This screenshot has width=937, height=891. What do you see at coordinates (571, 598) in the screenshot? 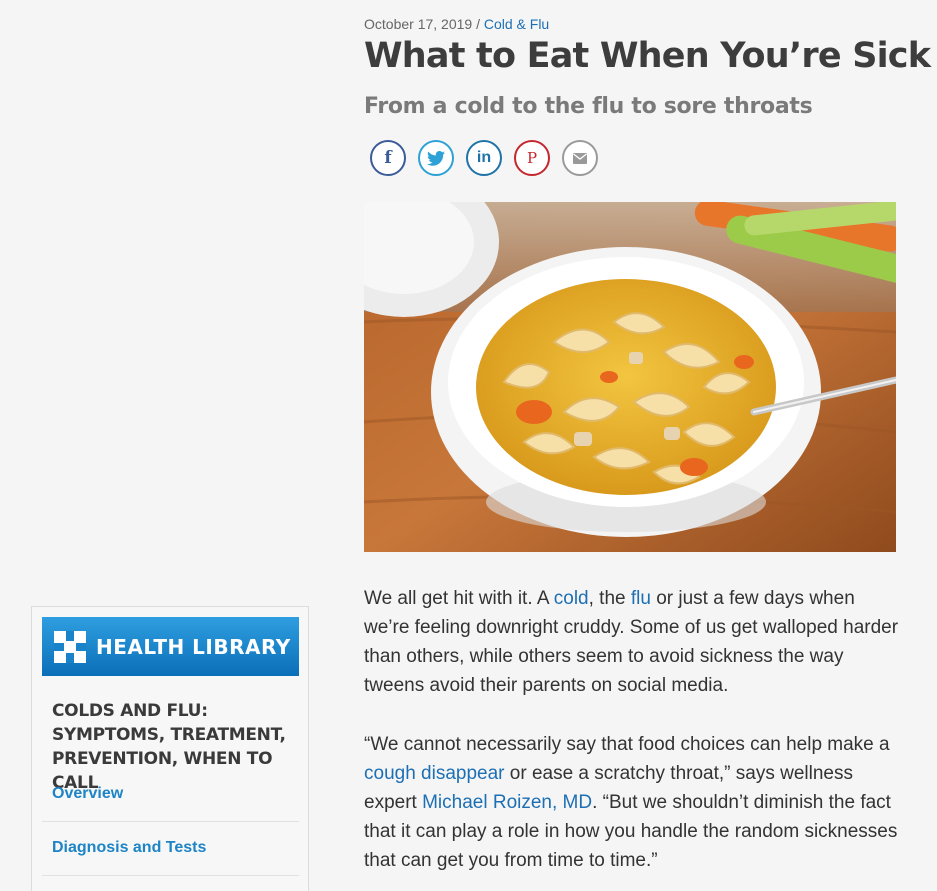
I see `cold-link: cold` at bounding box center [571, 598].